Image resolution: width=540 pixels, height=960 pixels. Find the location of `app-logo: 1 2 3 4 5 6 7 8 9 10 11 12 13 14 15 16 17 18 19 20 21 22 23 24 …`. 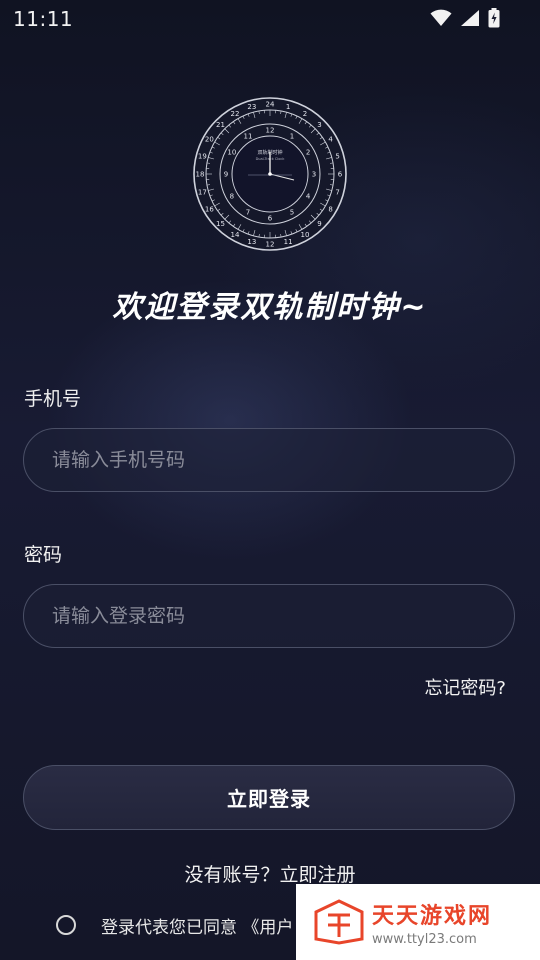

app-logo: 1 2 3 4 5 6 7 8 9 10 11 12 13 14 15 16 17 18 19 20 21 22 23 24 … is located at coordinates (270, 174).